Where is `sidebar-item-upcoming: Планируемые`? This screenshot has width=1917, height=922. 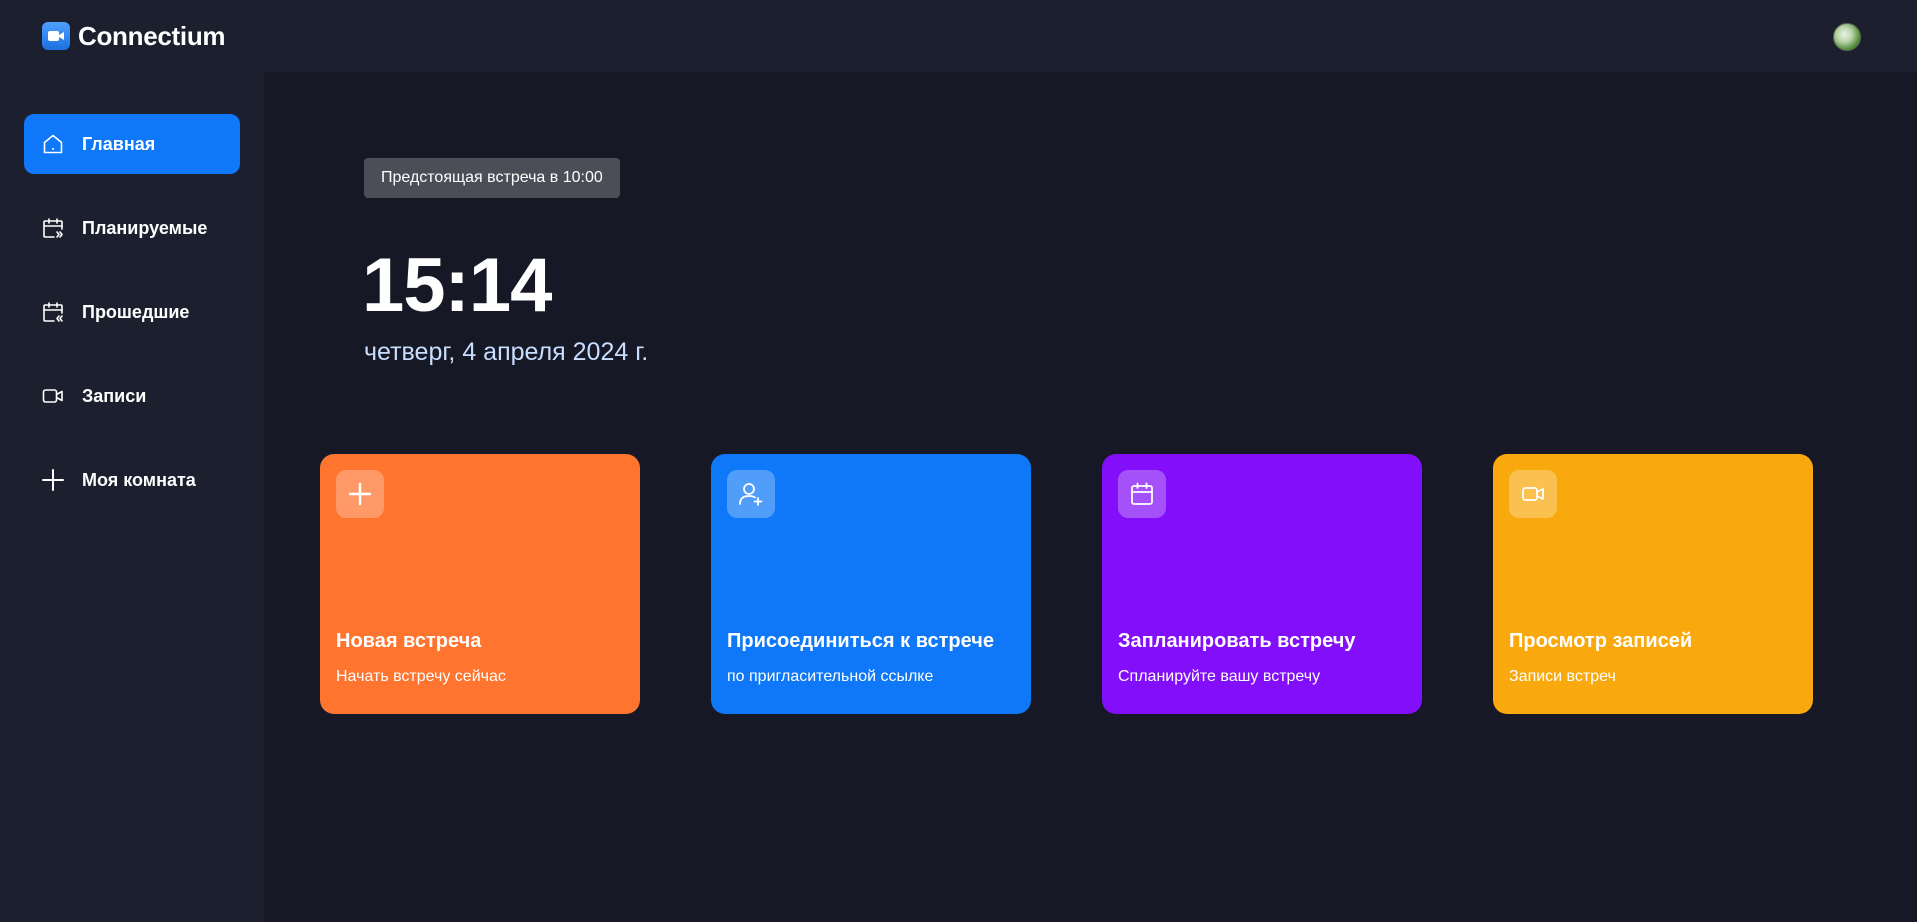 sidebar-item-upcoming: Планируемые is located at coordinates (132, 228).